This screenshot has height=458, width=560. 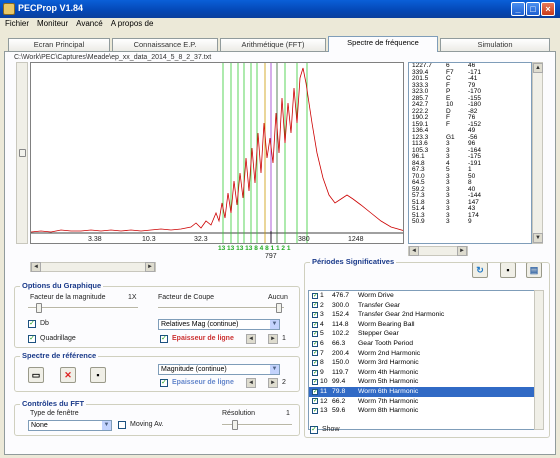 I want to click on list-scroll-up: ▲, so click(x=538, y=68).